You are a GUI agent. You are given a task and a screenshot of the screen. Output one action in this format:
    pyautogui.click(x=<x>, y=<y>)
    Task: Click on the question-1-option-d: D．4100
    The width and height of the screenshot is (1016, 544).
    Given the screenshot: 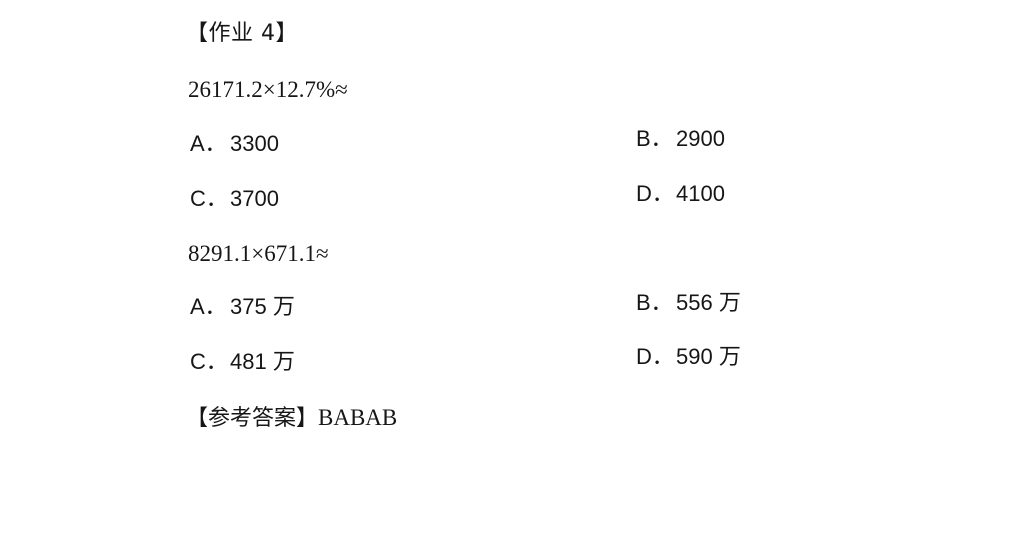 What is the action you would take?
    pyautogui.click(x=680, y=194)
    